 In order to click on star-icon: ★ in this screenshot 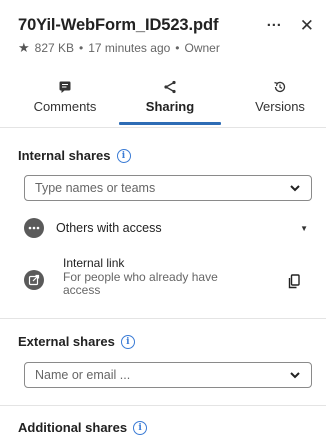, I will do `click(24, 48)`.